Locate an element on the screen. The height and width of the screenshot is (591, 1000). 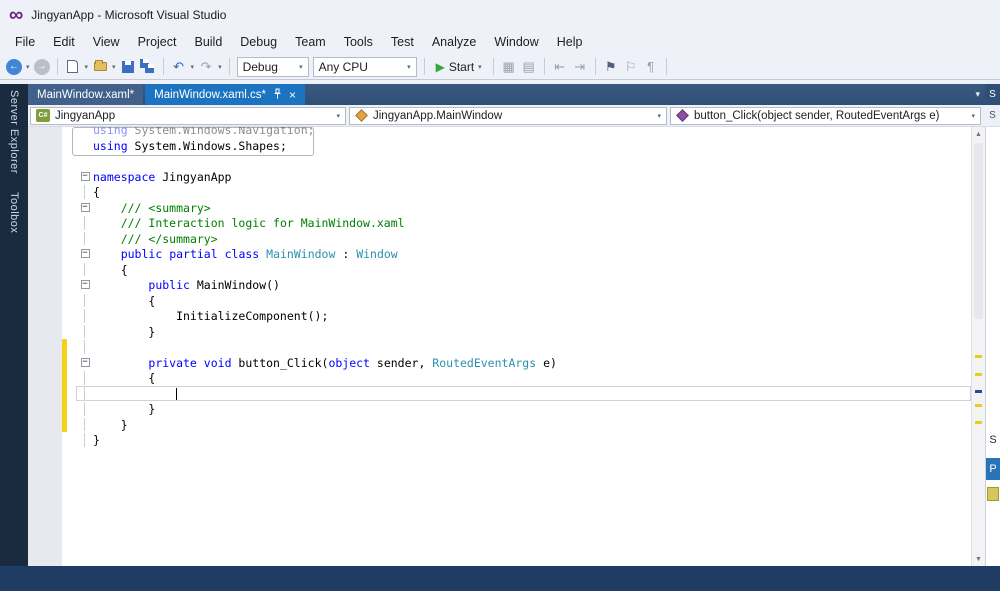
open-file-button is located at coordinates (100, 67).